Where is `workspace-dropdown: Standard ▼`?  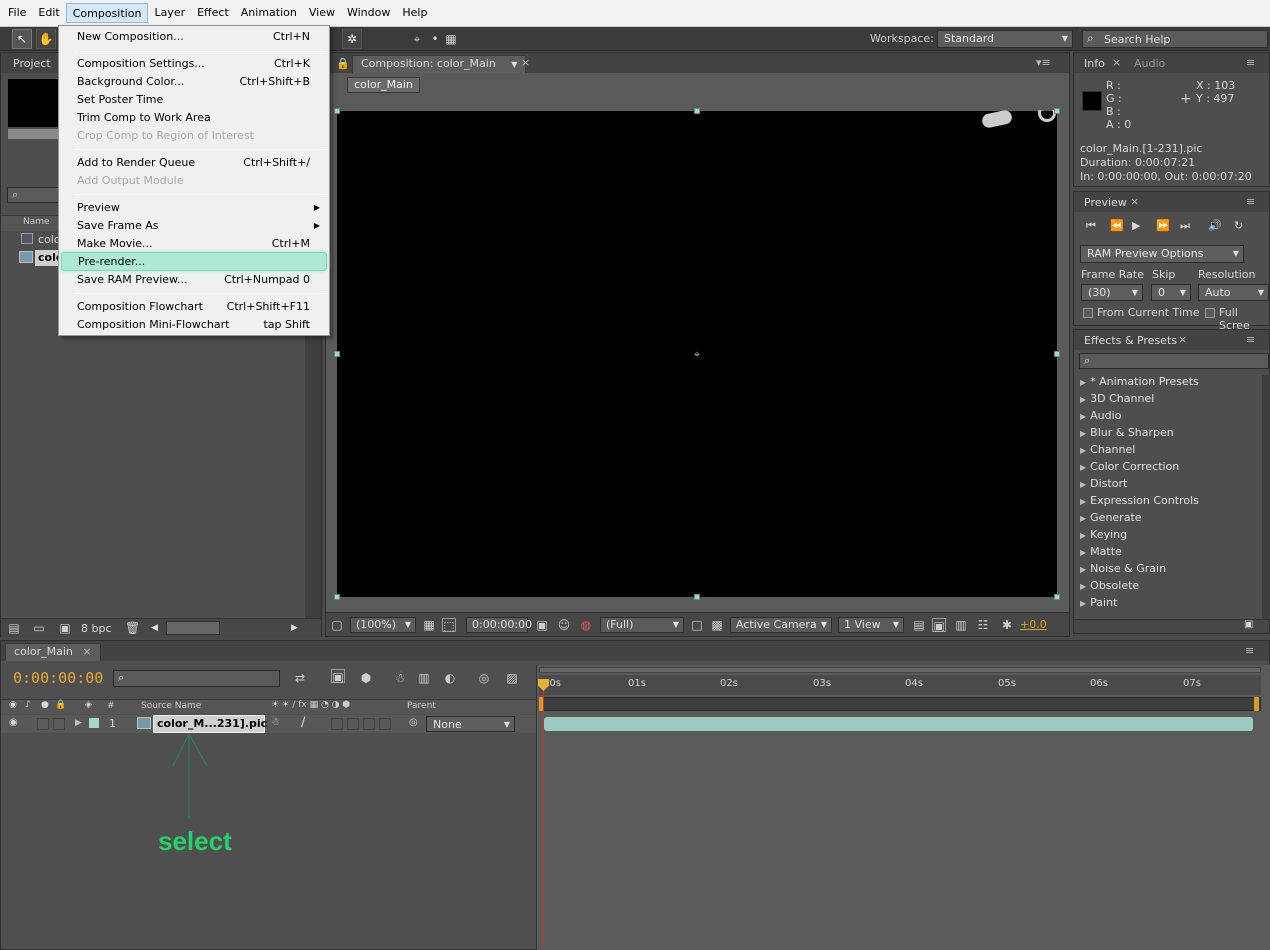
workspace-dropdown: Standard ▼ is located at coordinates (1005, 39).